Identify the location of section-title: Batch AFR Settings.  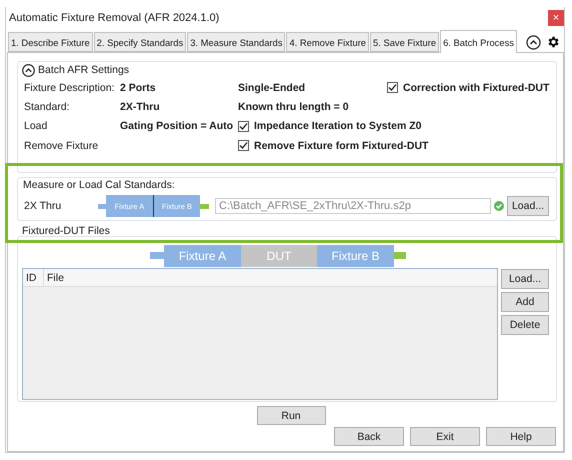
(84, 70).